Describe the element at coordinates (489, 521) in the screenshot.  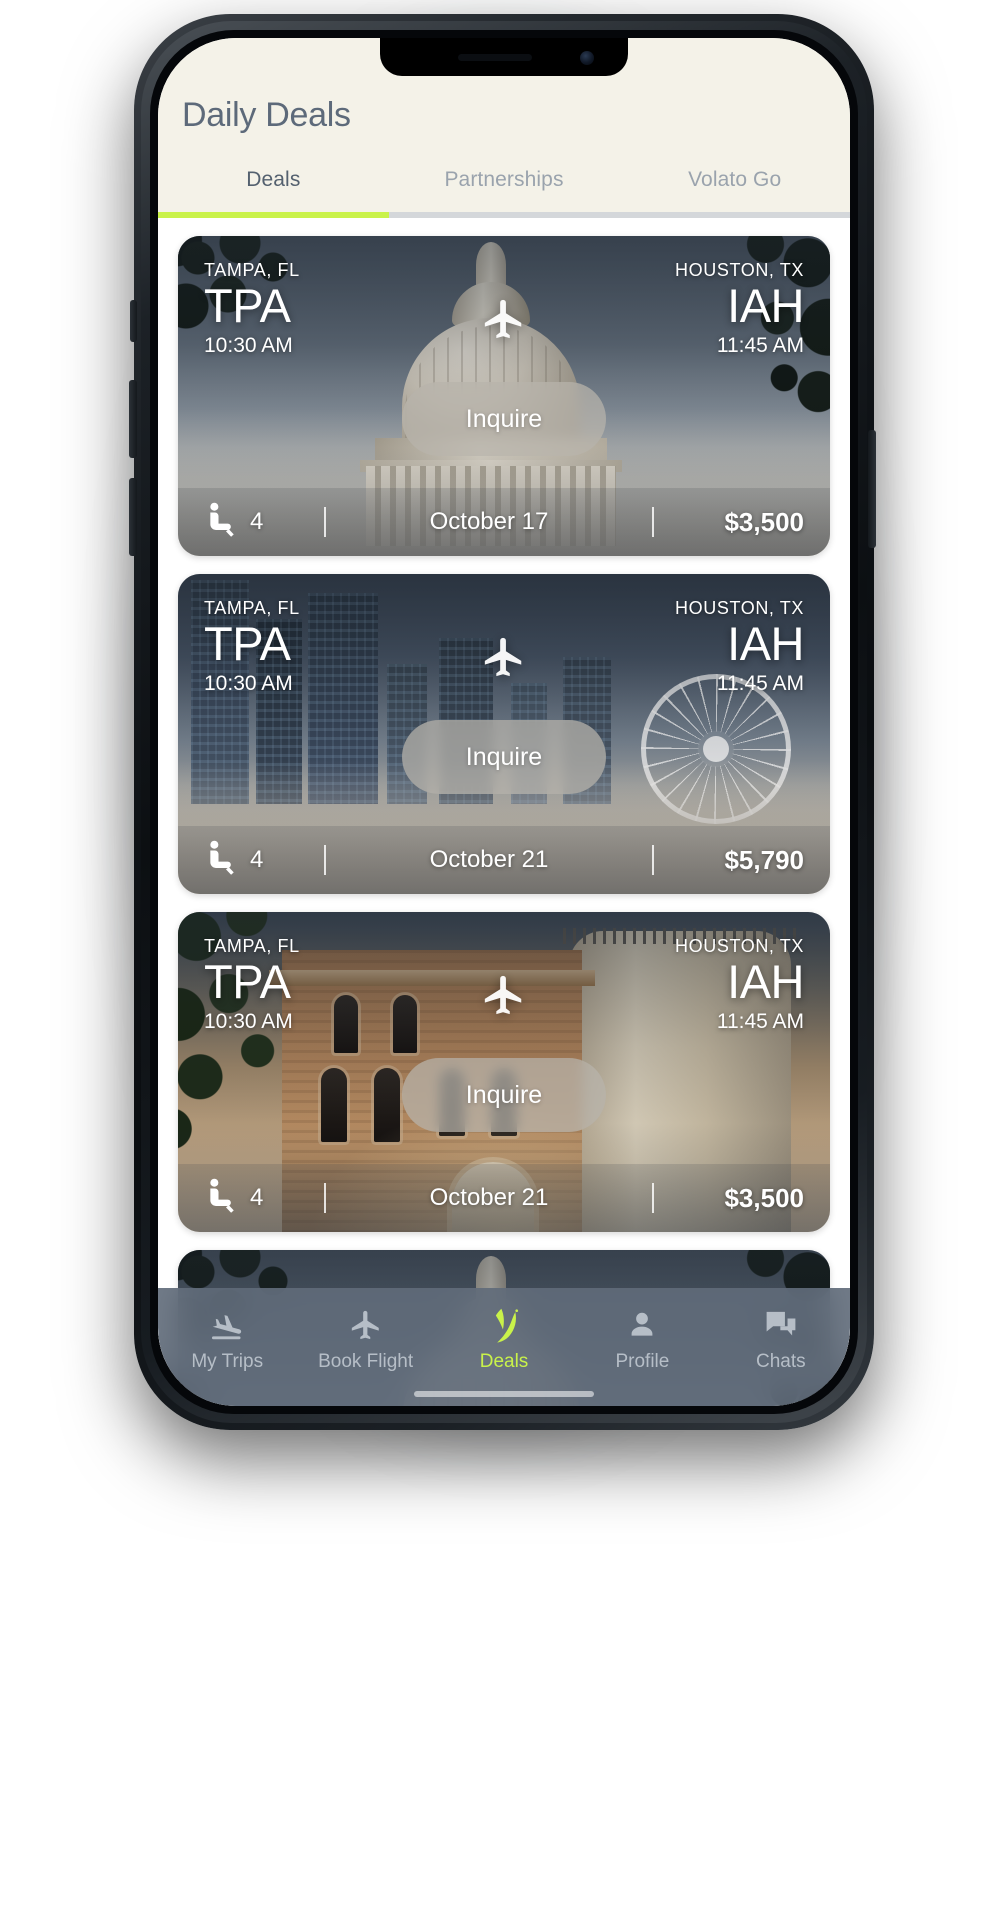
I see `deal-date: October 17` at that location.